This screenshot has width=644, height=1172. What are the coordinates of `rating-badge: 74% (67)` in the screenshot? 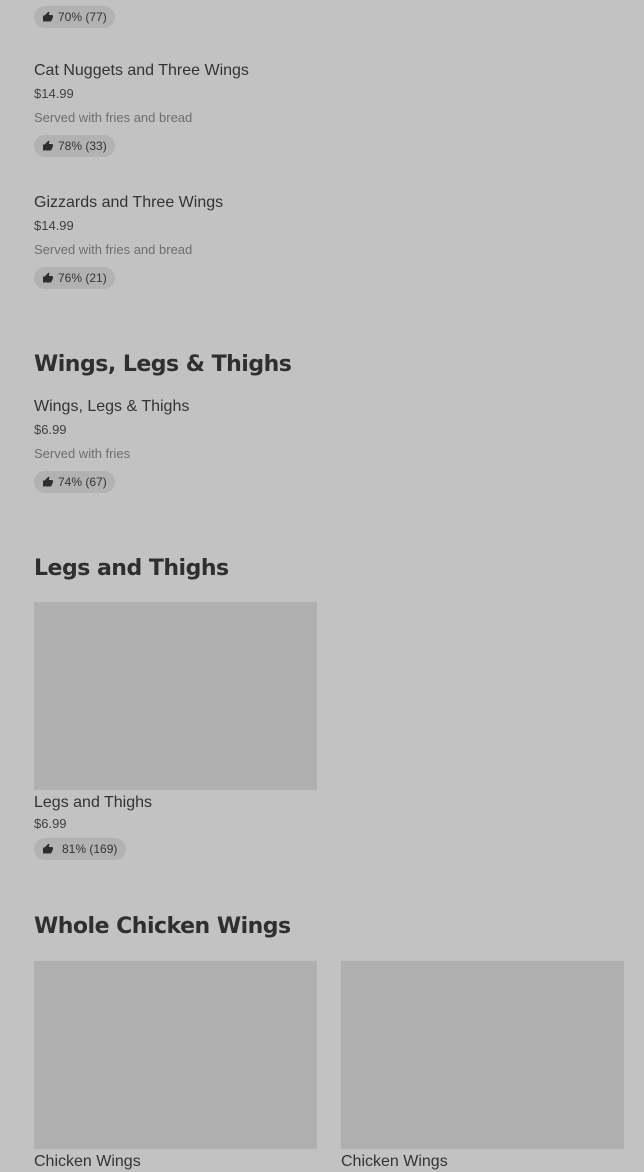 It's located at (74, 482).